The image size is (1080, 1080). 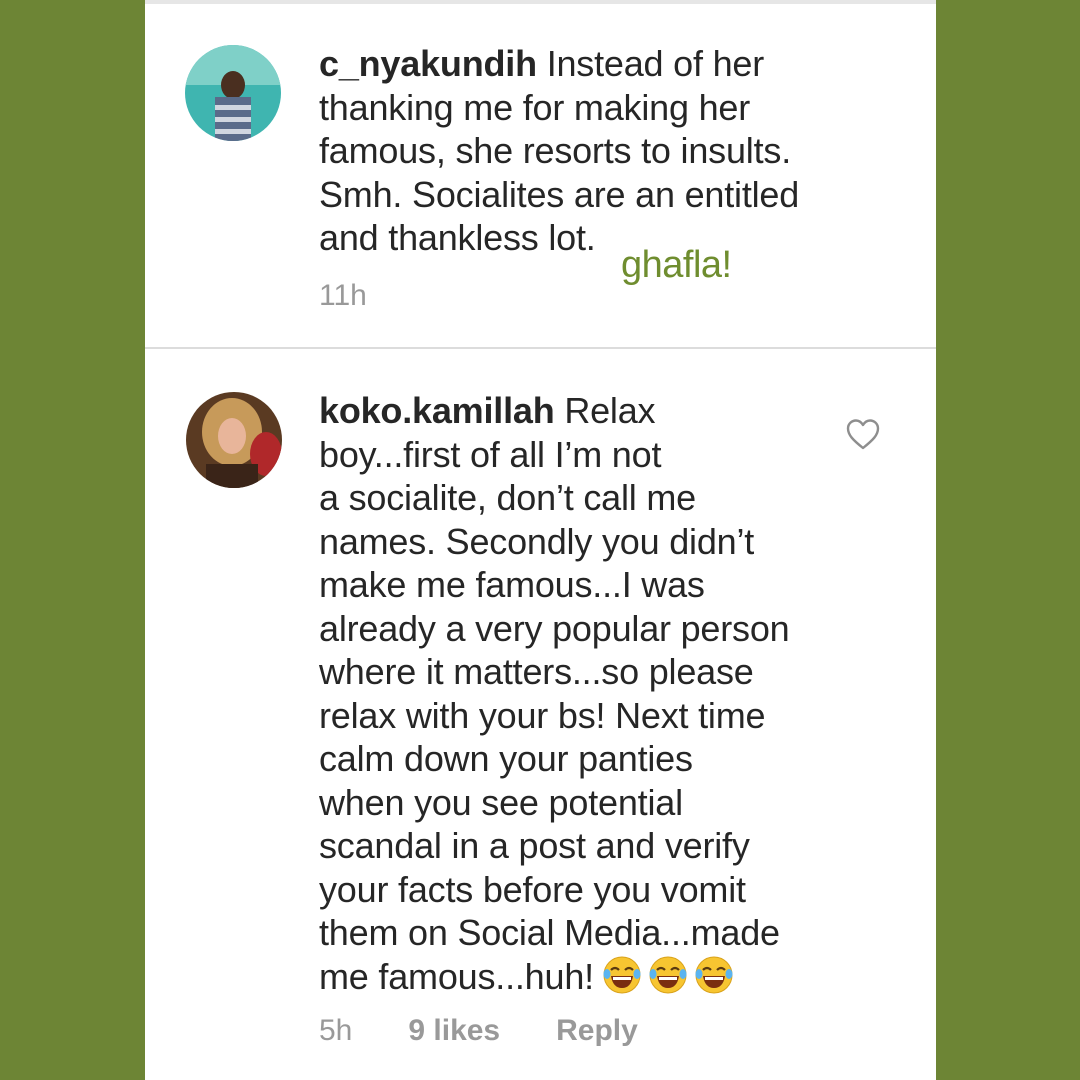 What do you see at coordinates (490, 454) in the screenshot?
I see `comment-line: boy...first of all I’m not` at bounding box center [490, 454].